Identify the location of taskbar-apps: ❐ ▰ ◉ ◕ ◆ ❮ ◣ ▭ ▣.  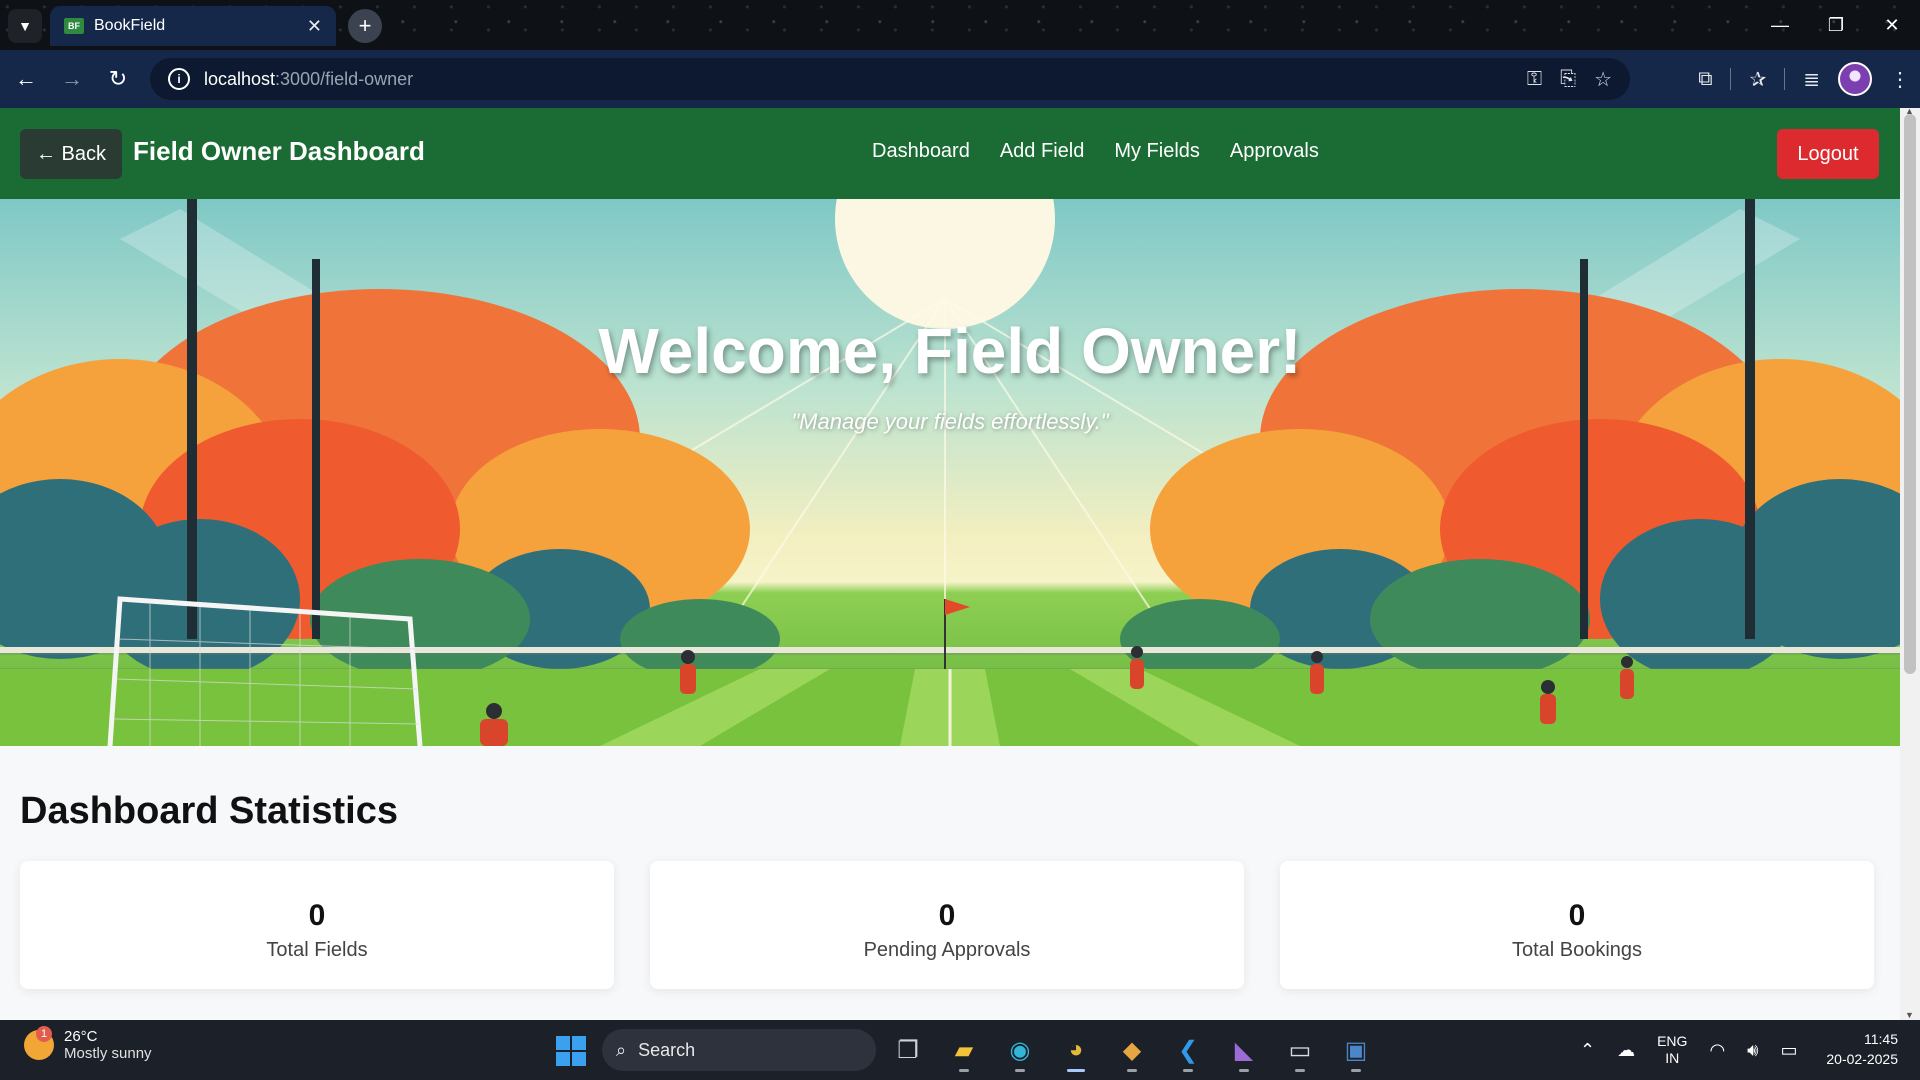
(1132, 1050).